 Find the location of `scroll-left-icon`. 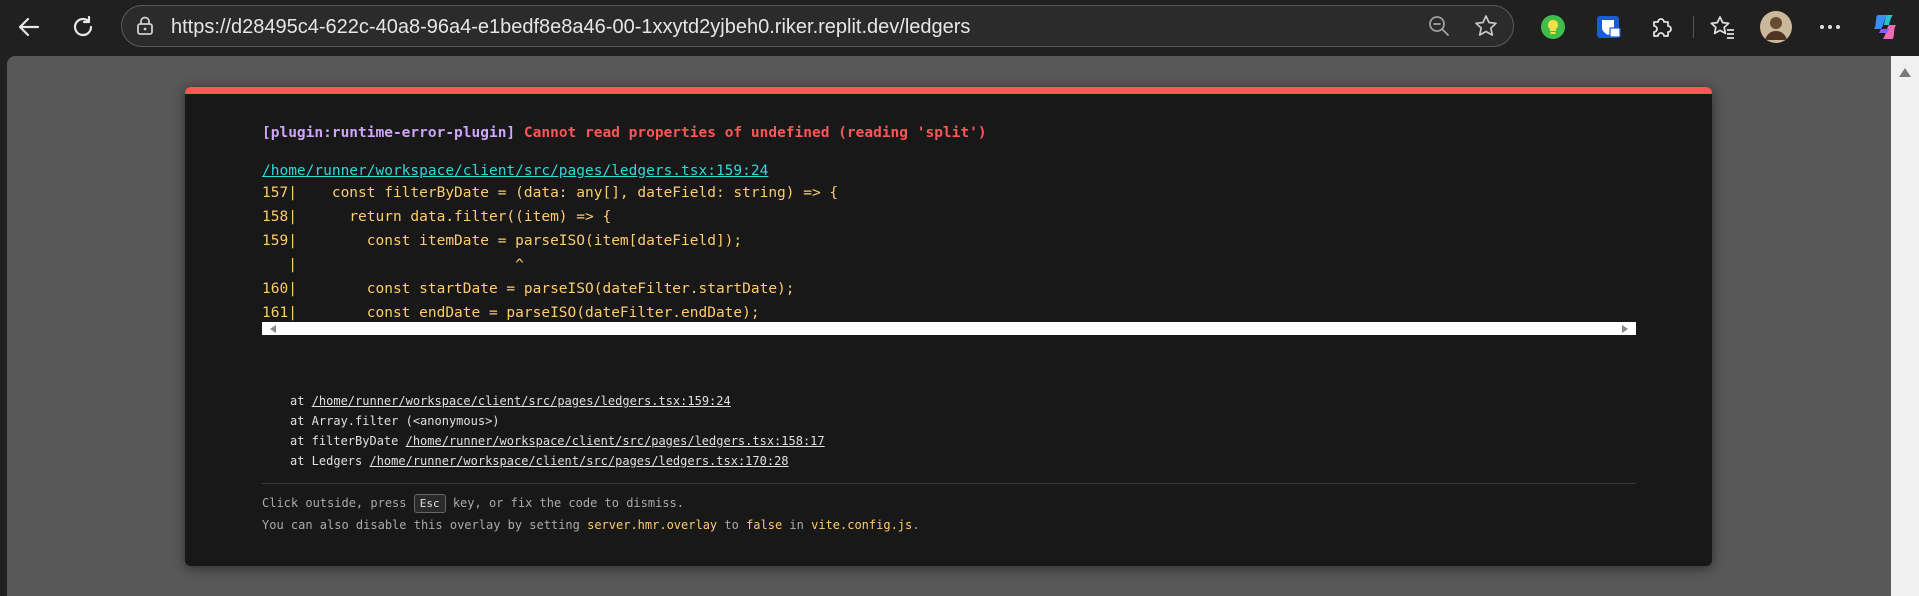

scroll-left-icon is located at coordinates (273, 329).